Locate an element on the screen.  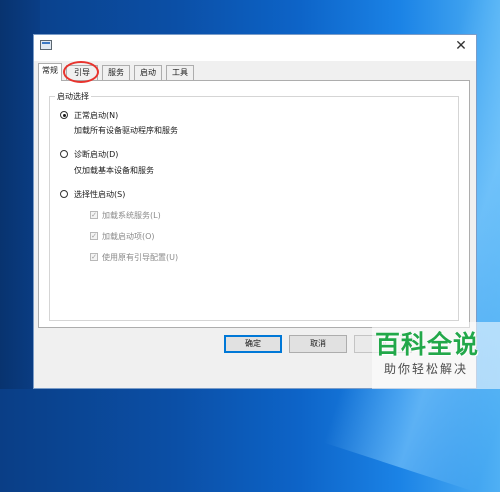
close-icon: ✕ is located at coordinates (461, 46).